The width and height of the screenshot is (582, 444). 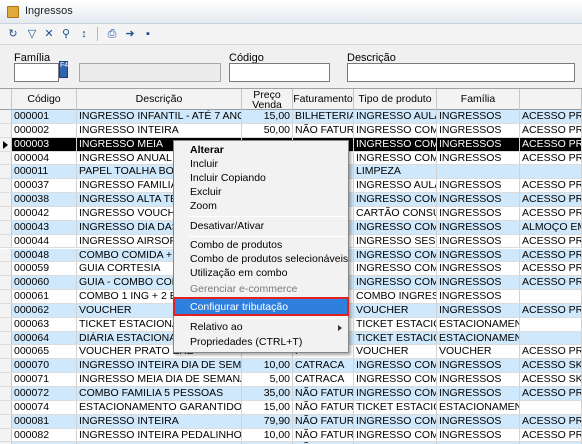 I want to click on familia-description-field, so click(x=150, y=72).